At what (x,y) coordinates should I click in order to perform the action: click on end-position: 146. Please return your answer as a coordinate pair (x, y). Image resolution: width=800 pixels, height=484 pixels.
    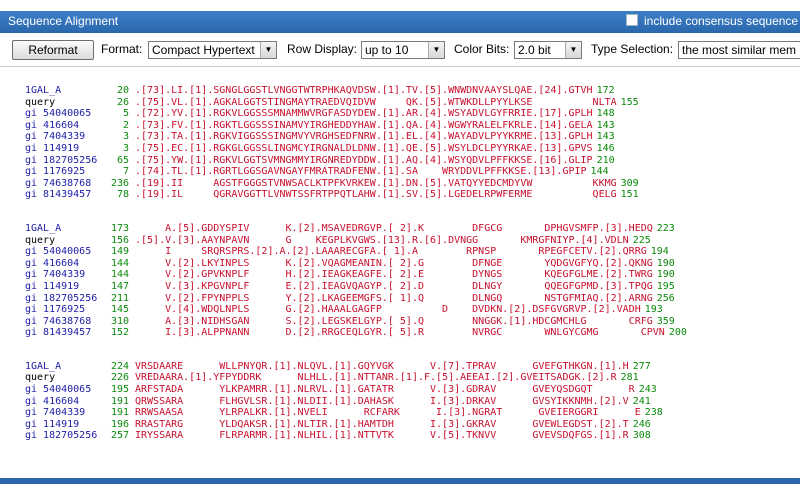
    Looking at the image, I should click on (605, 148).